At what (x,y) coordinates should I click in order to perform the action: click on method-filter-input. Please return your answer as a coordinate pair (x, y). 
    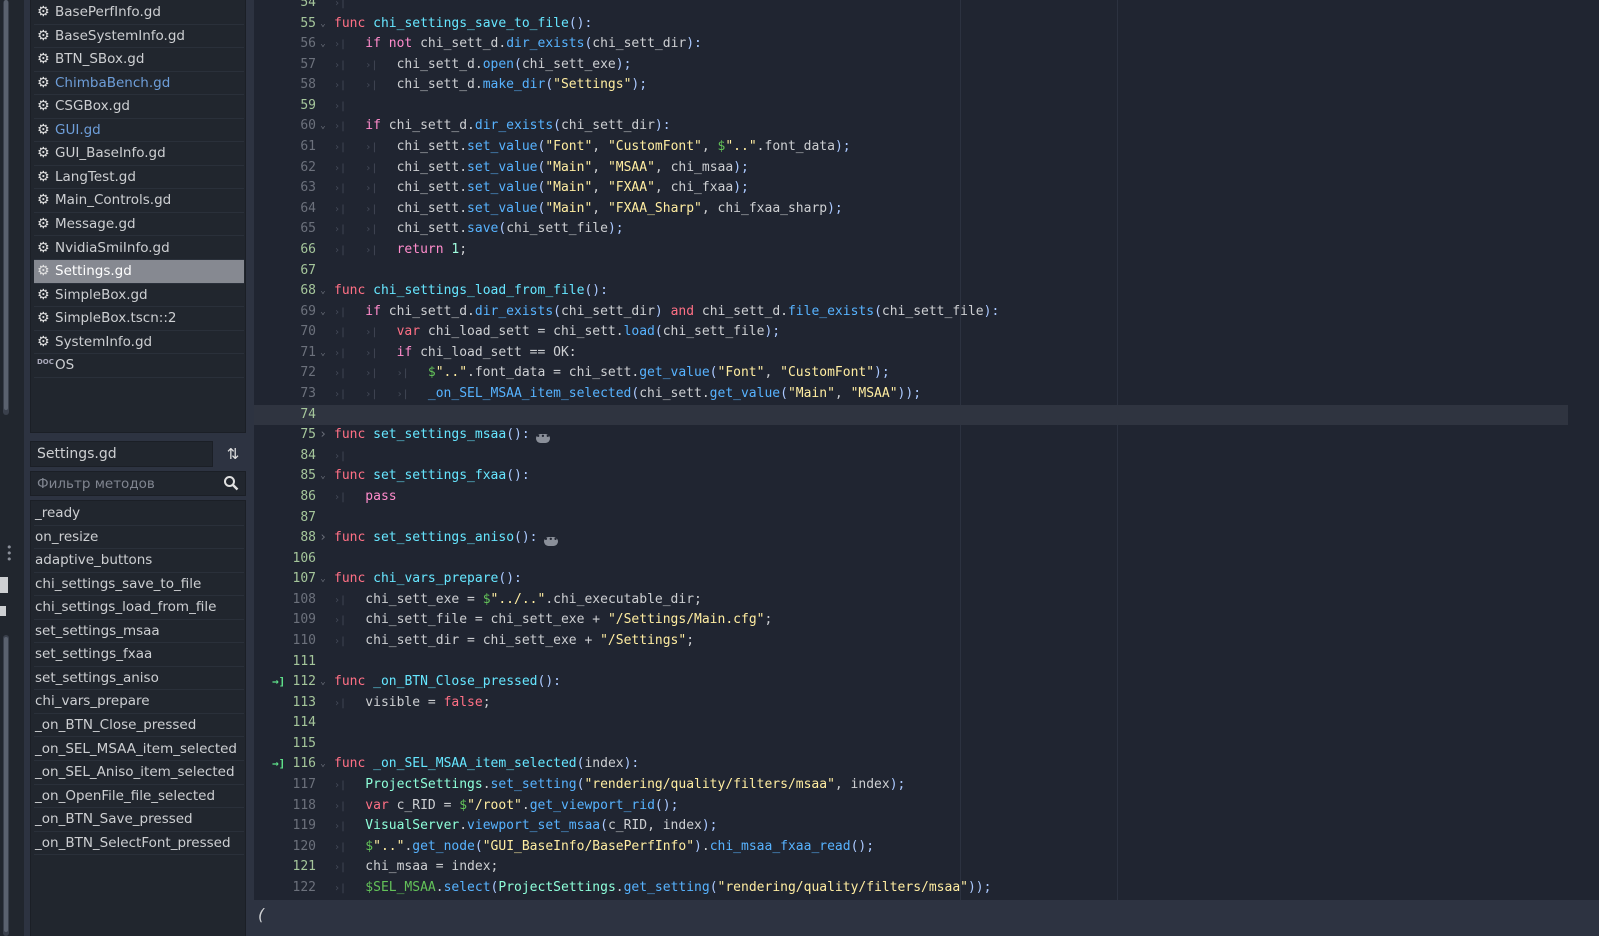
    Looking at the image, I should click on (126, 483).